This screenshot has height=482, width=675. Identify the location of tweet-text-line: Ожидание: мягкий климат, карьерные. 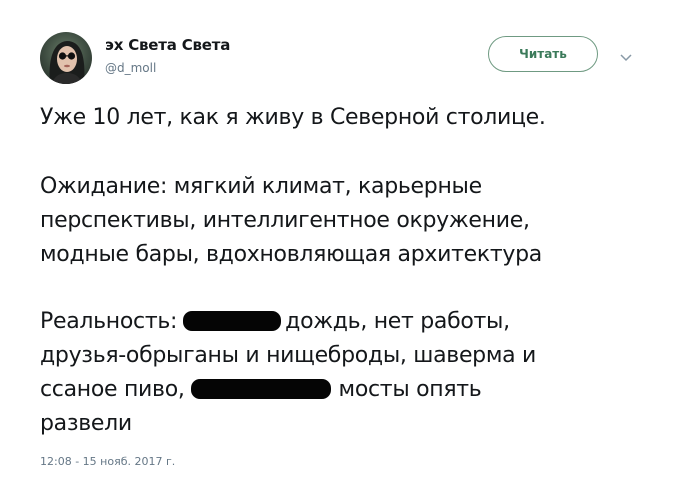
(261, 186).